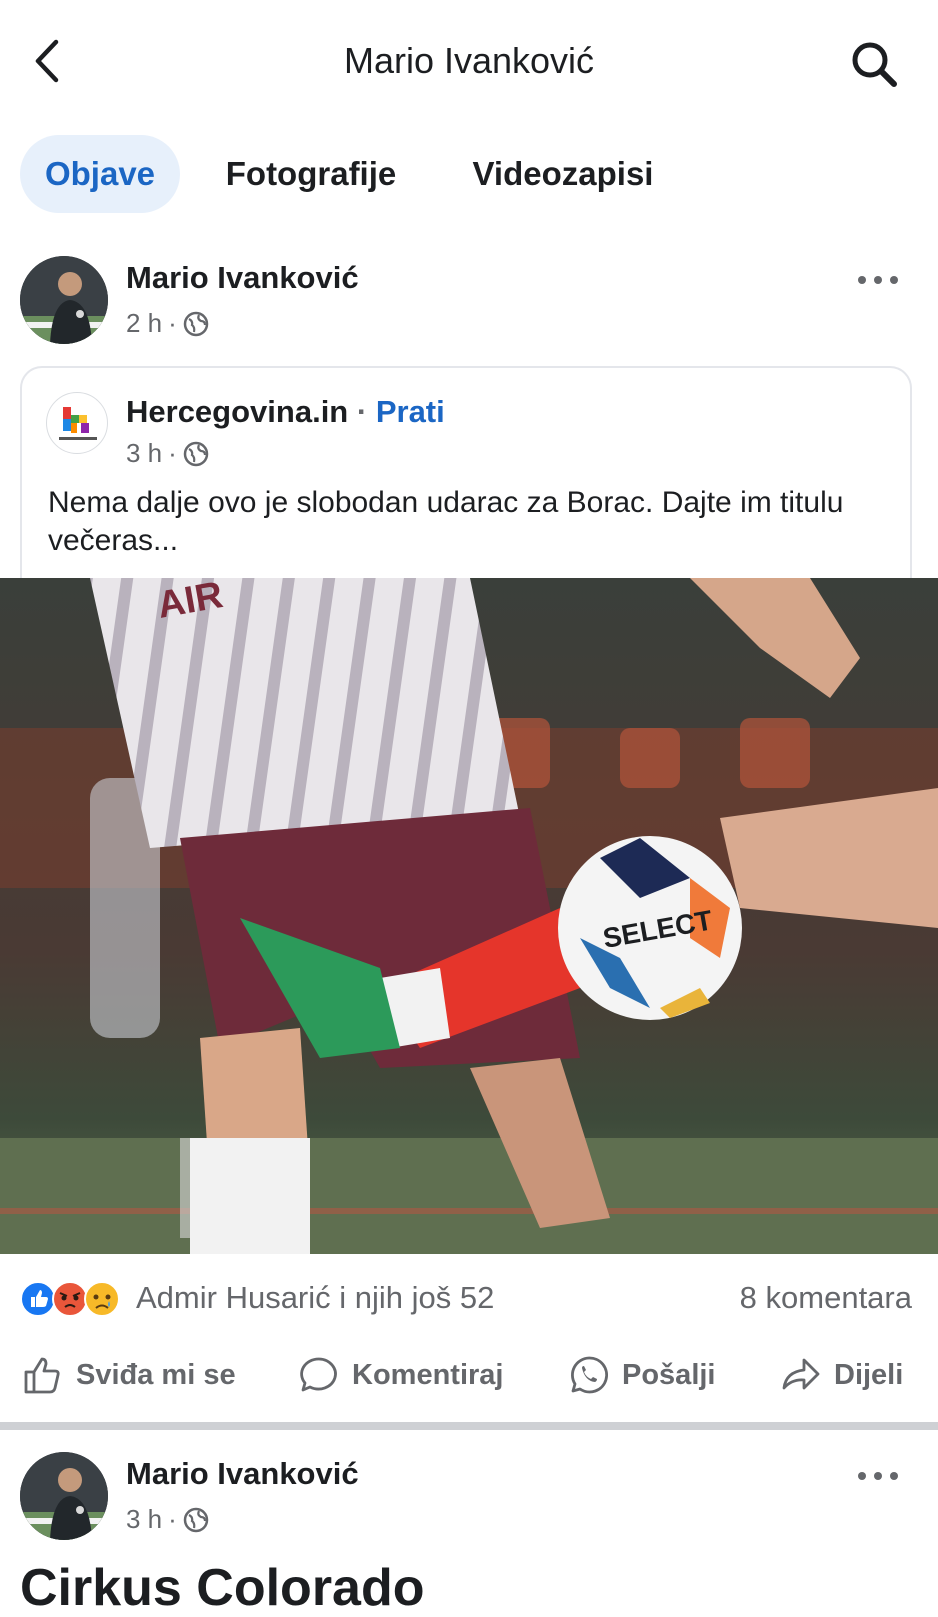  I want to click on top-bar: Mario Ivanković, so click(469, 60).